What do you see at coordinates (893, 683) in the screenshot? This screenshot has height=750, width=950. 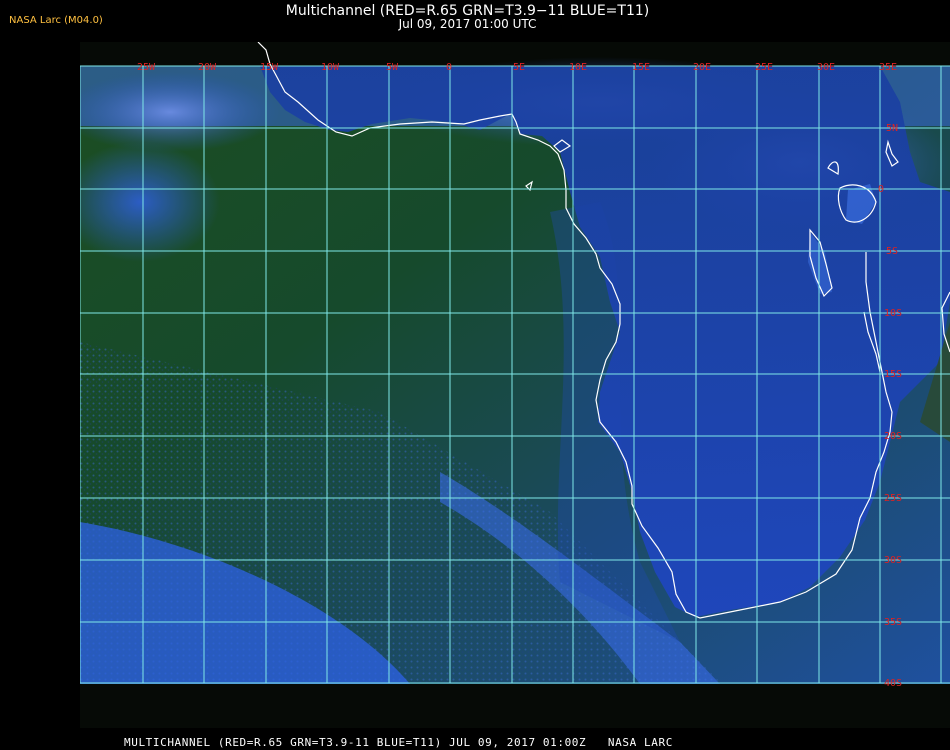 I see `lat-label: 40S` at bounding box center [893, 683].